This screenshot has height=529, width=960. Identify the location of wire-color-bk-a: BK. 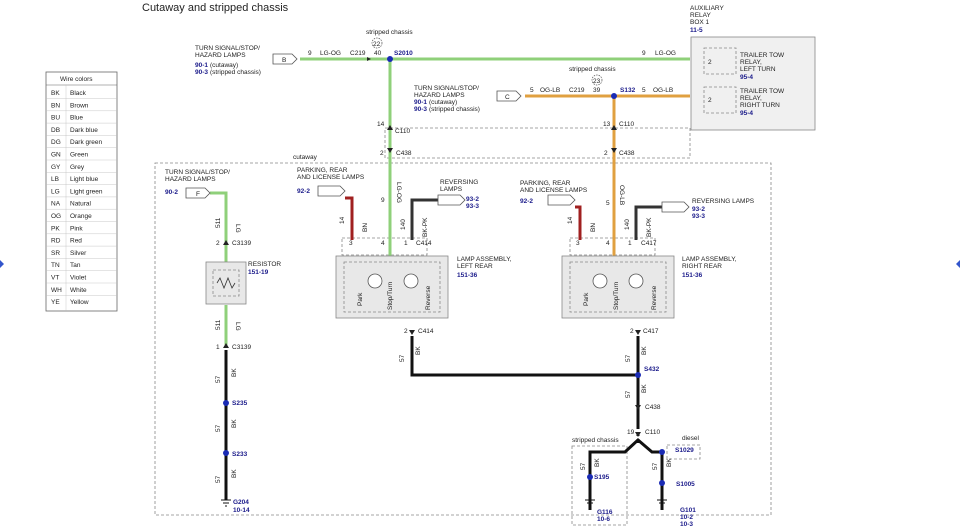
(418, 350).